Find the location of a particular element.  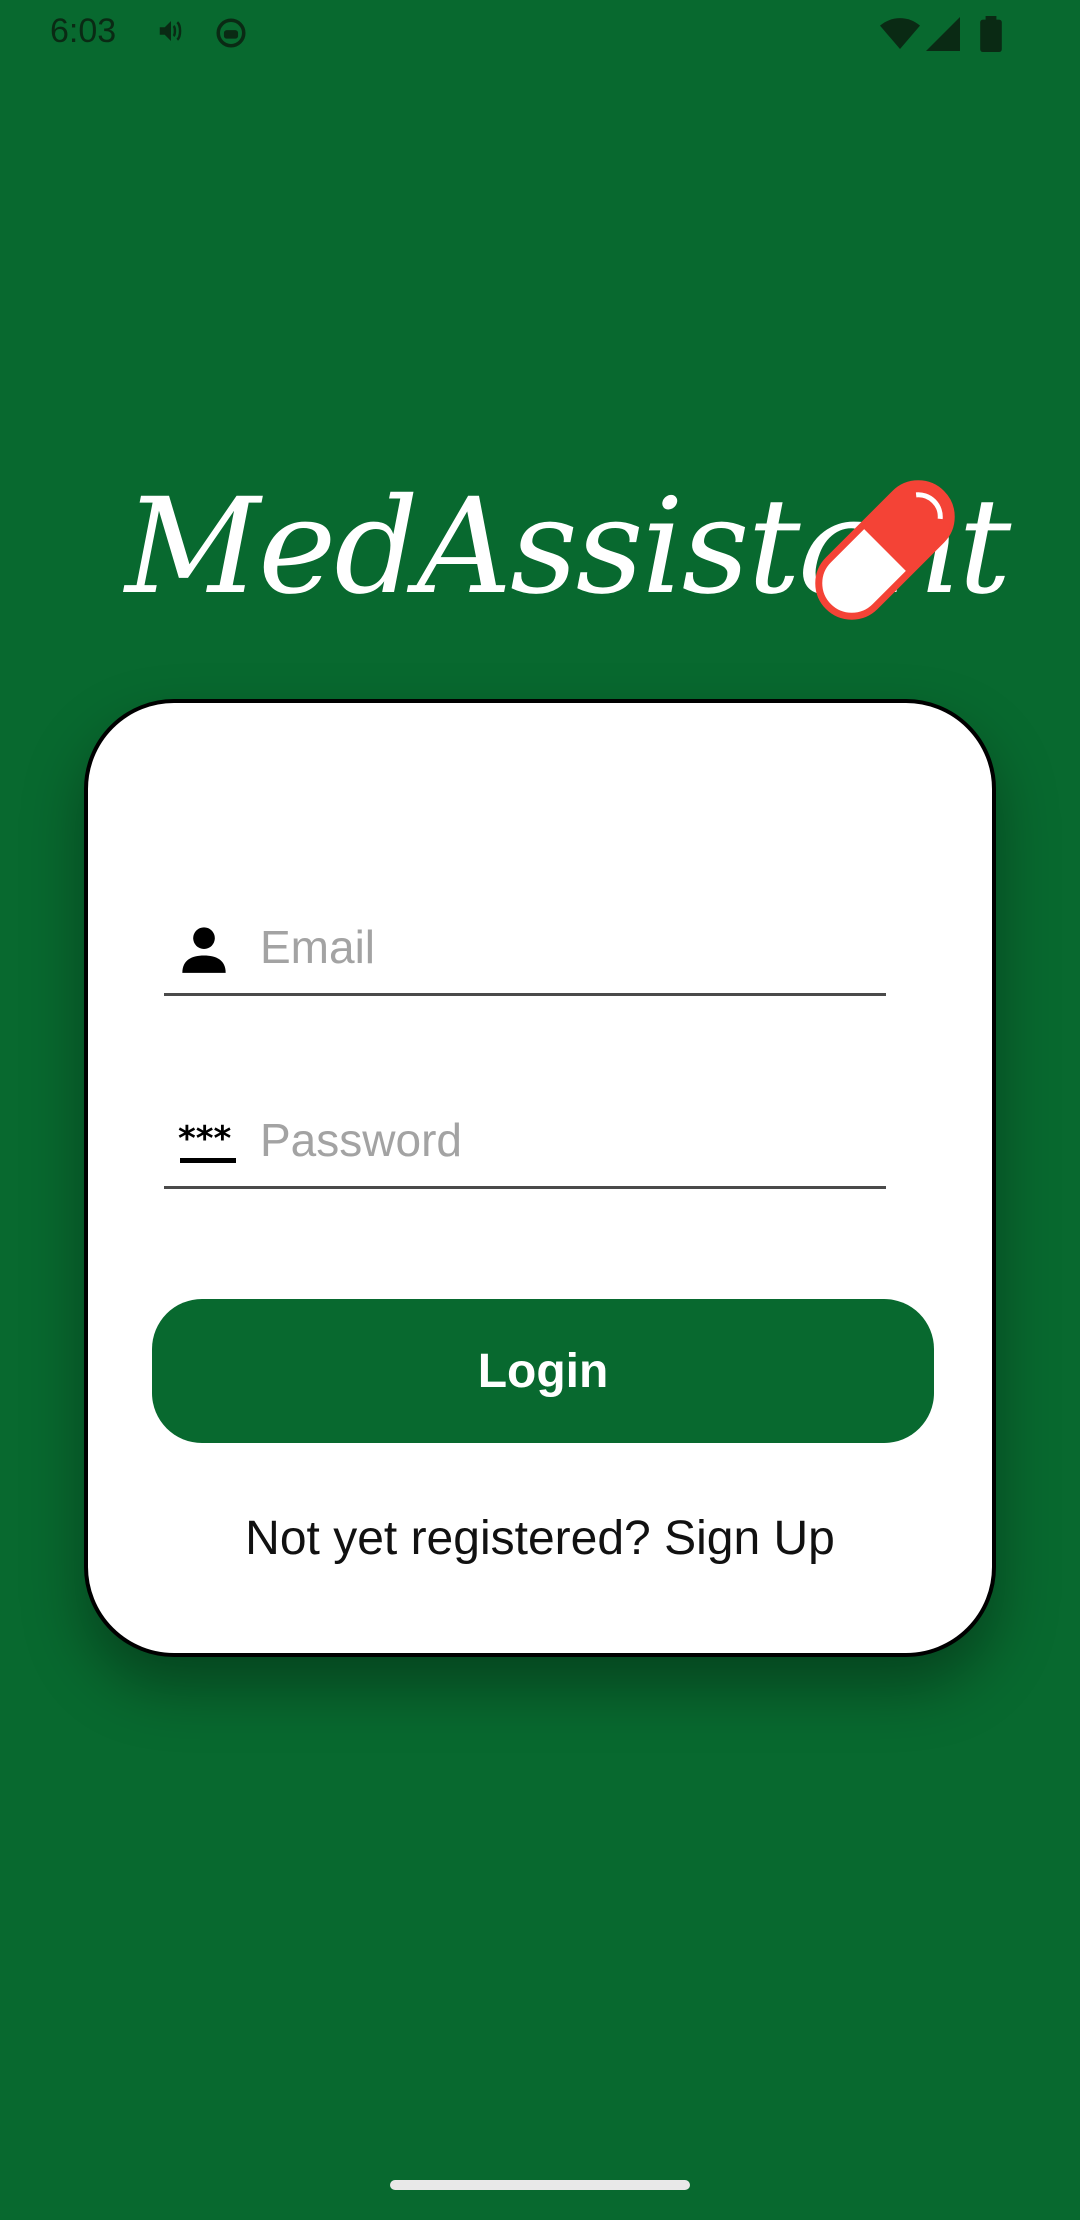

home-indicator is located at coordinates (540, 2185).